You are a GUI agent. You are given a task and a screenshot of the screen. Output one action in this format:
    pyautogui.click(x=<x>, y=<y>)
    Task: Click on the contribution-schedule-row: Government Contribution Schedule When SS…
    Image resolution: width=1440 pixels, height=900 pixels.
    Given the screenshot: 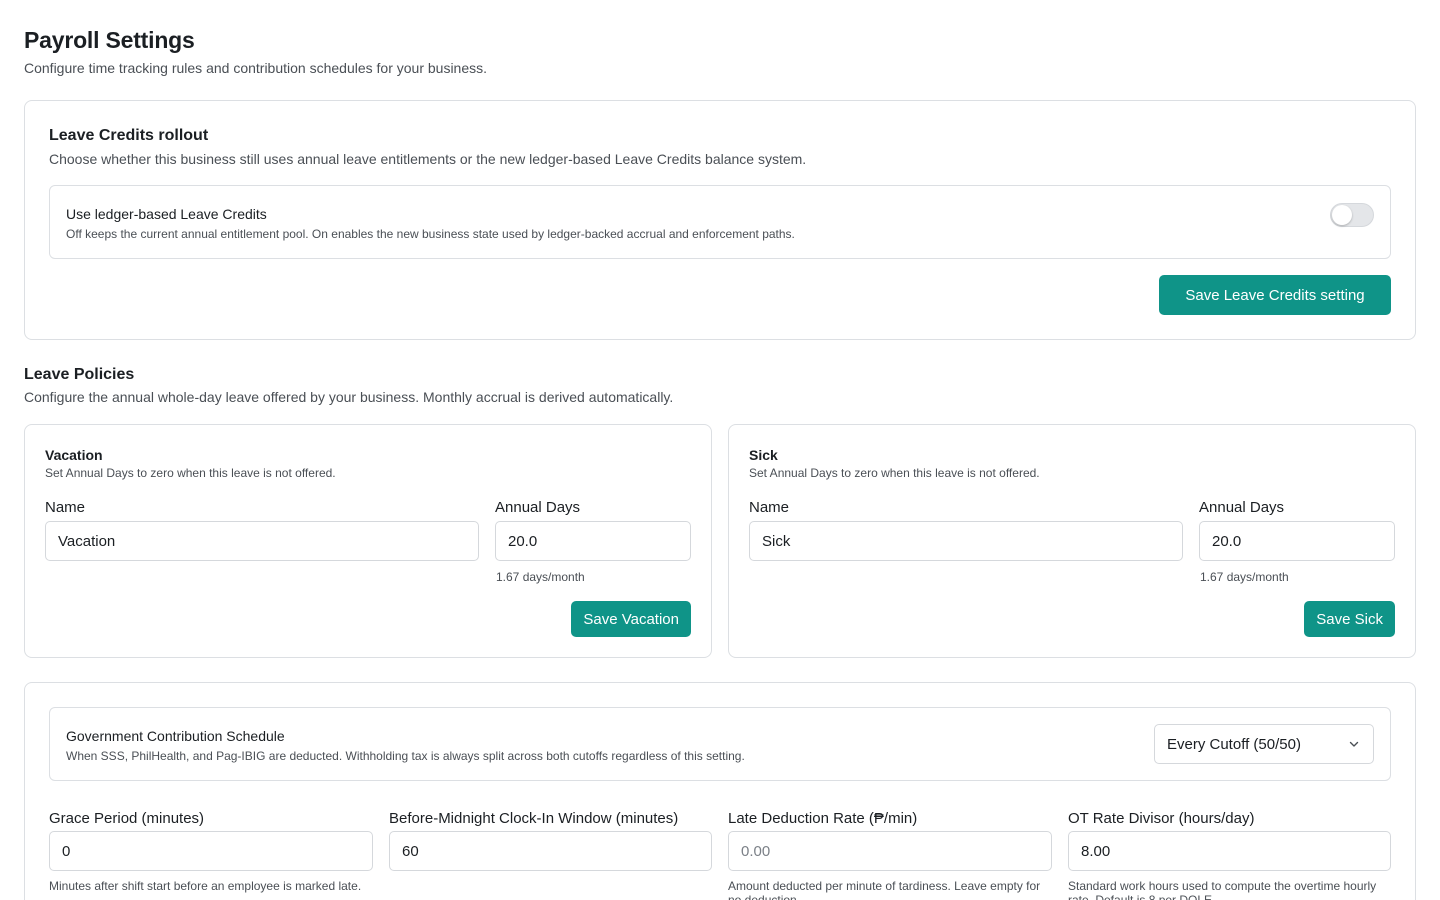 What is the action you would take?
    pyautogui.click(x=720, y=744)
    